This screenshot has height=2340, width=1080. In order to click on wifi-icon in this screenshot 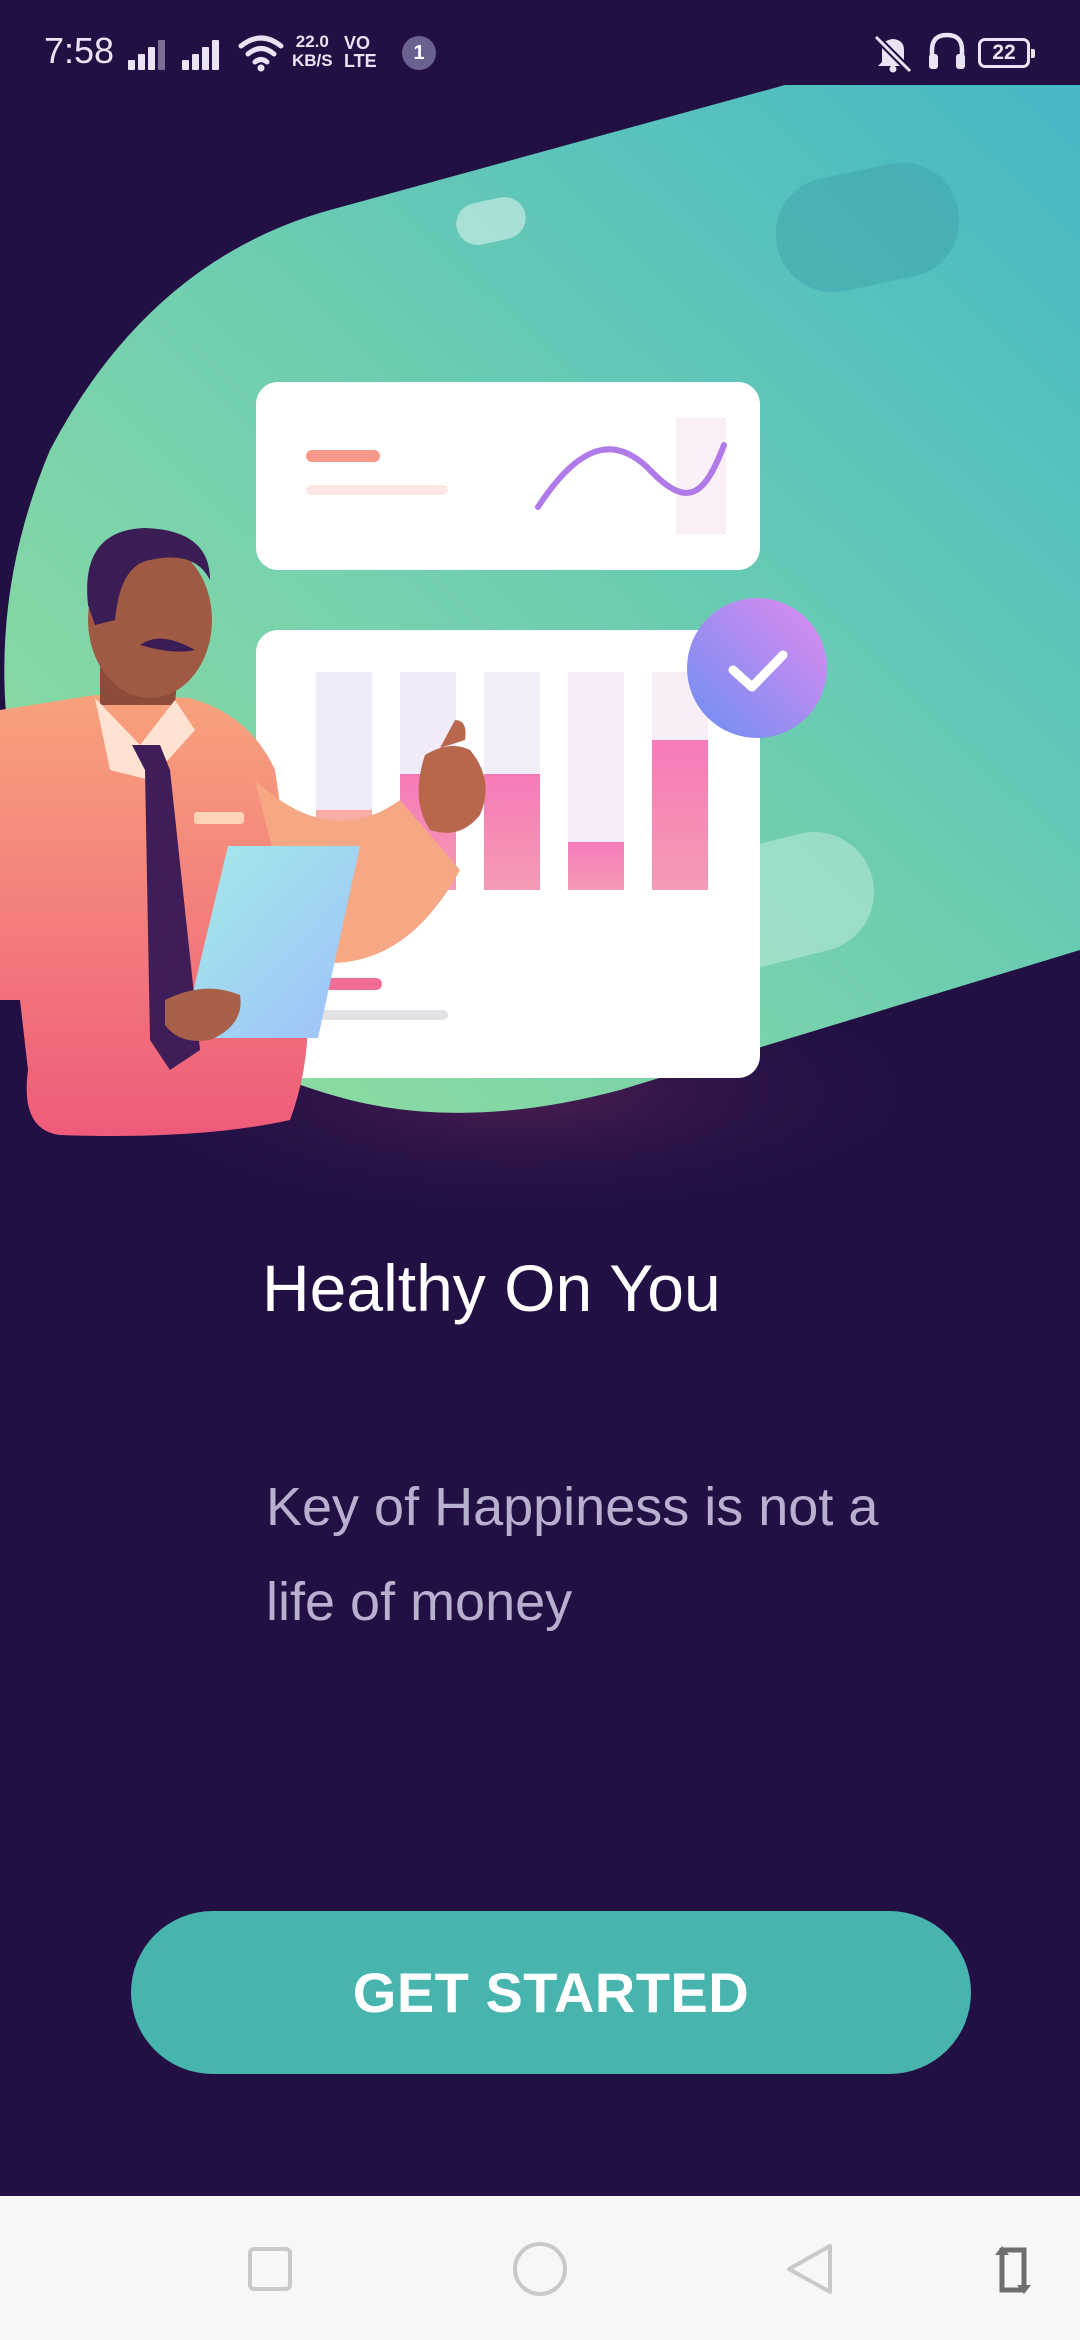, I will do `click(261, 53)`.